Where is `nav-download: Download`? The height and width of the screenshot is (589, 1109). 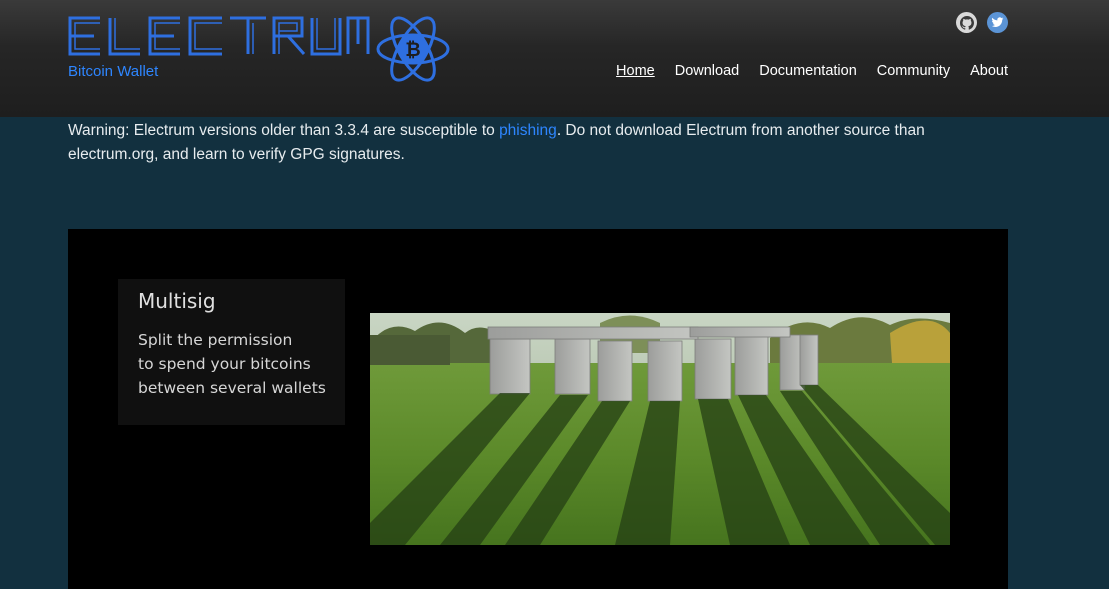
nav-download: Download is located at coordinates (707, 71).